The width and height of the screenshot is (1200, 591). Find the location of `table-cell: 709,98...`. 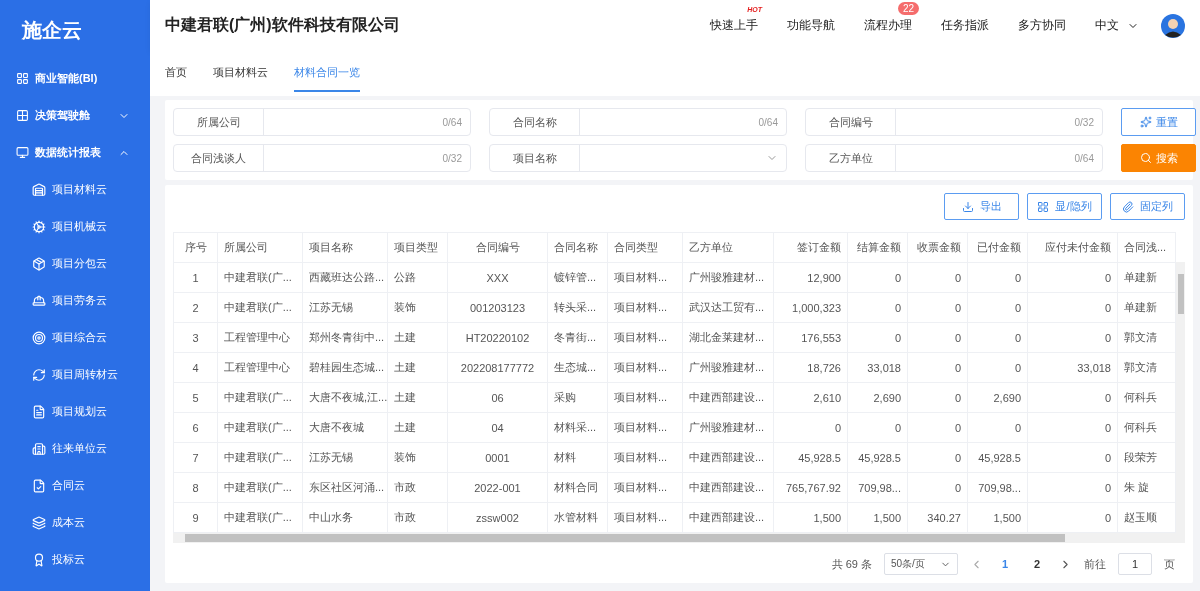

table-cell: 709,98... is located at coordinates (877, 487).